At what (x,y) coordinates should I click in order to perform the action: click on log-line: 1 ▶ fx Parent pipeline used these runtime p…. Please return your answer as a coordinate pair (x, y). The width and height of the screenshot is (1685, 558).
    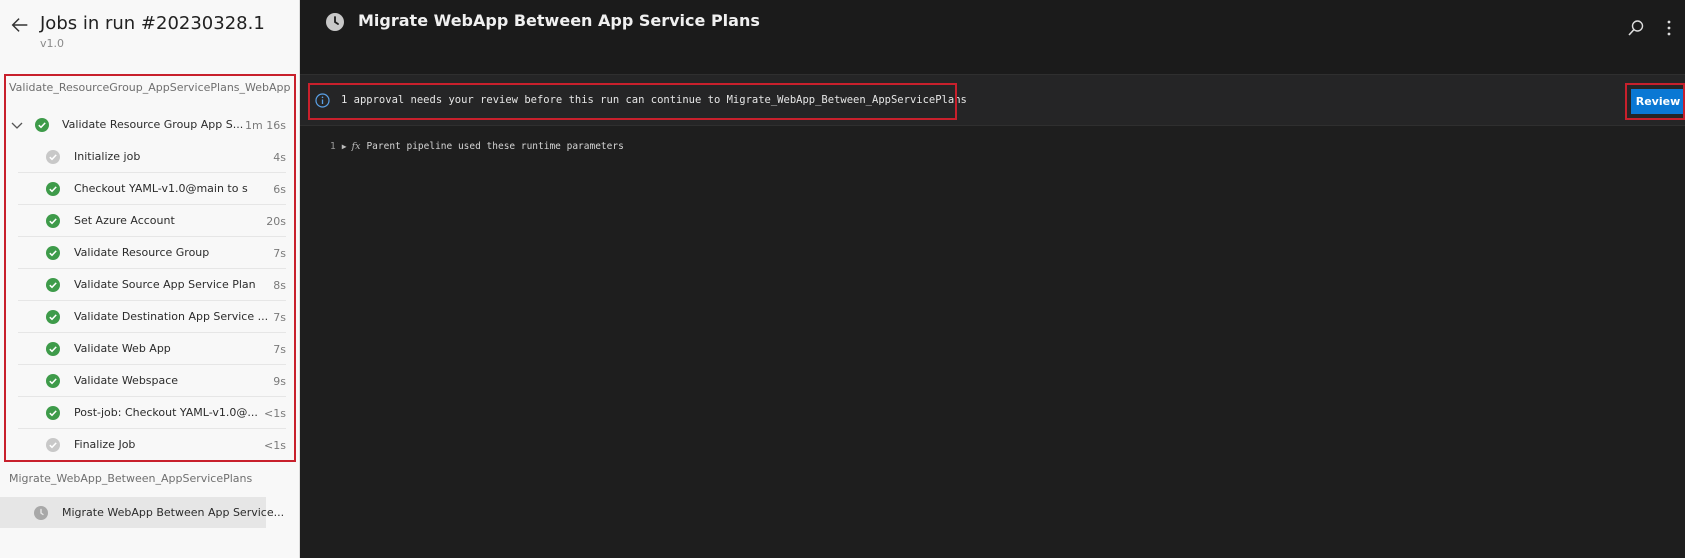
    Looking at the image, I should click on (477, 146).